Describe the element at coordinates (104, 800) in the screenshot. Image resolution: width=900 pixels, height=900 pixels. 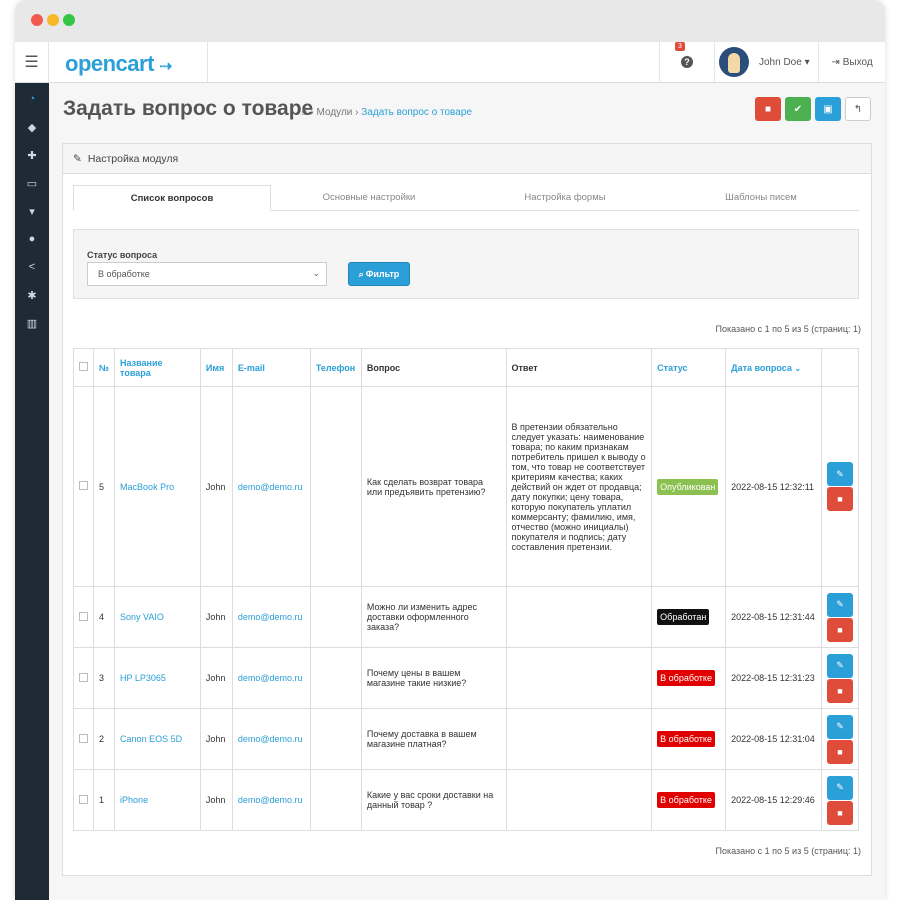
I see `row-no: 1` at that location.